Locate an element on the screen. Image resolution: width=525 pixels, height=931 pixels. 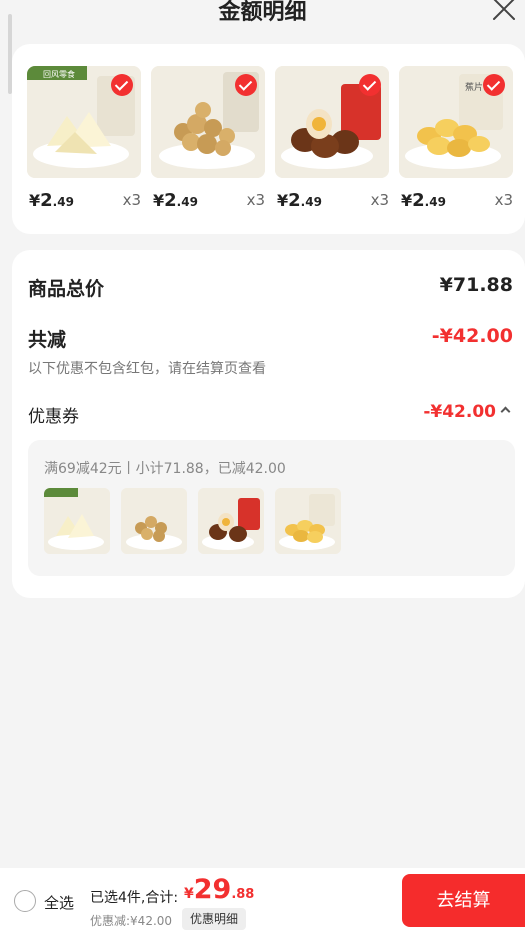
discount-summary: 优惠减:¥42.00 is located at coordinates (131, 921).